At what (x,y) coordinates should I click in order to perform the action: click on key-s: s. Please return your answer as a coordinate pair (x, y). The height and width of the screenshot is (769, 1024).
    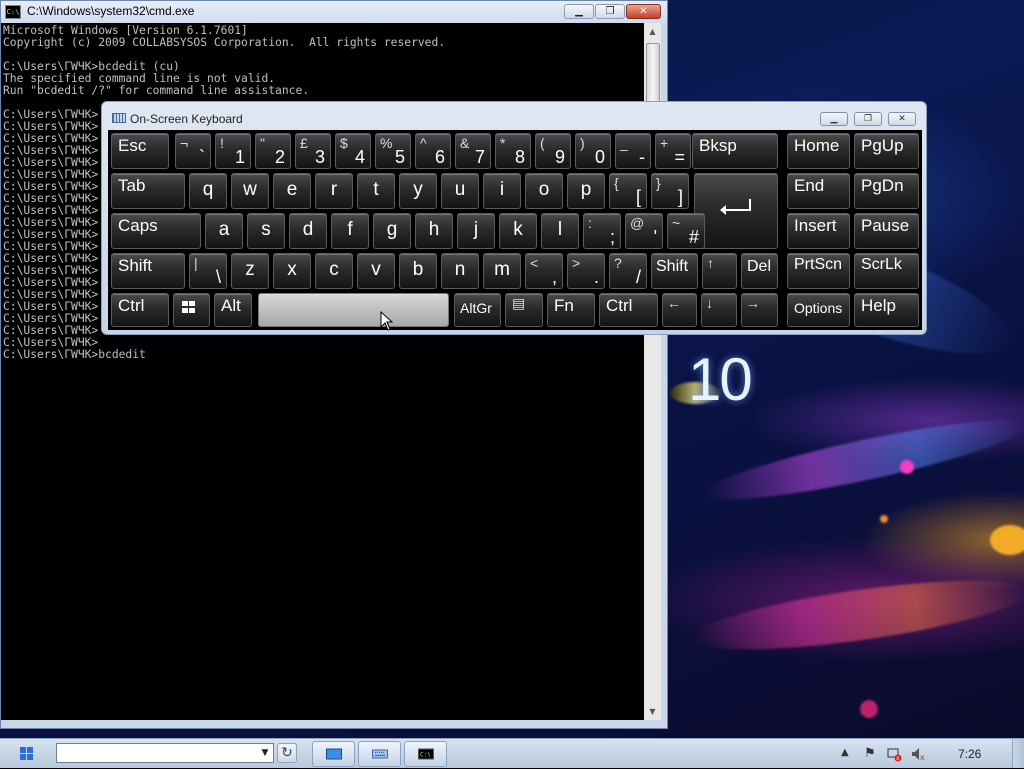
    Looking at the image, I should click on (266, 231).